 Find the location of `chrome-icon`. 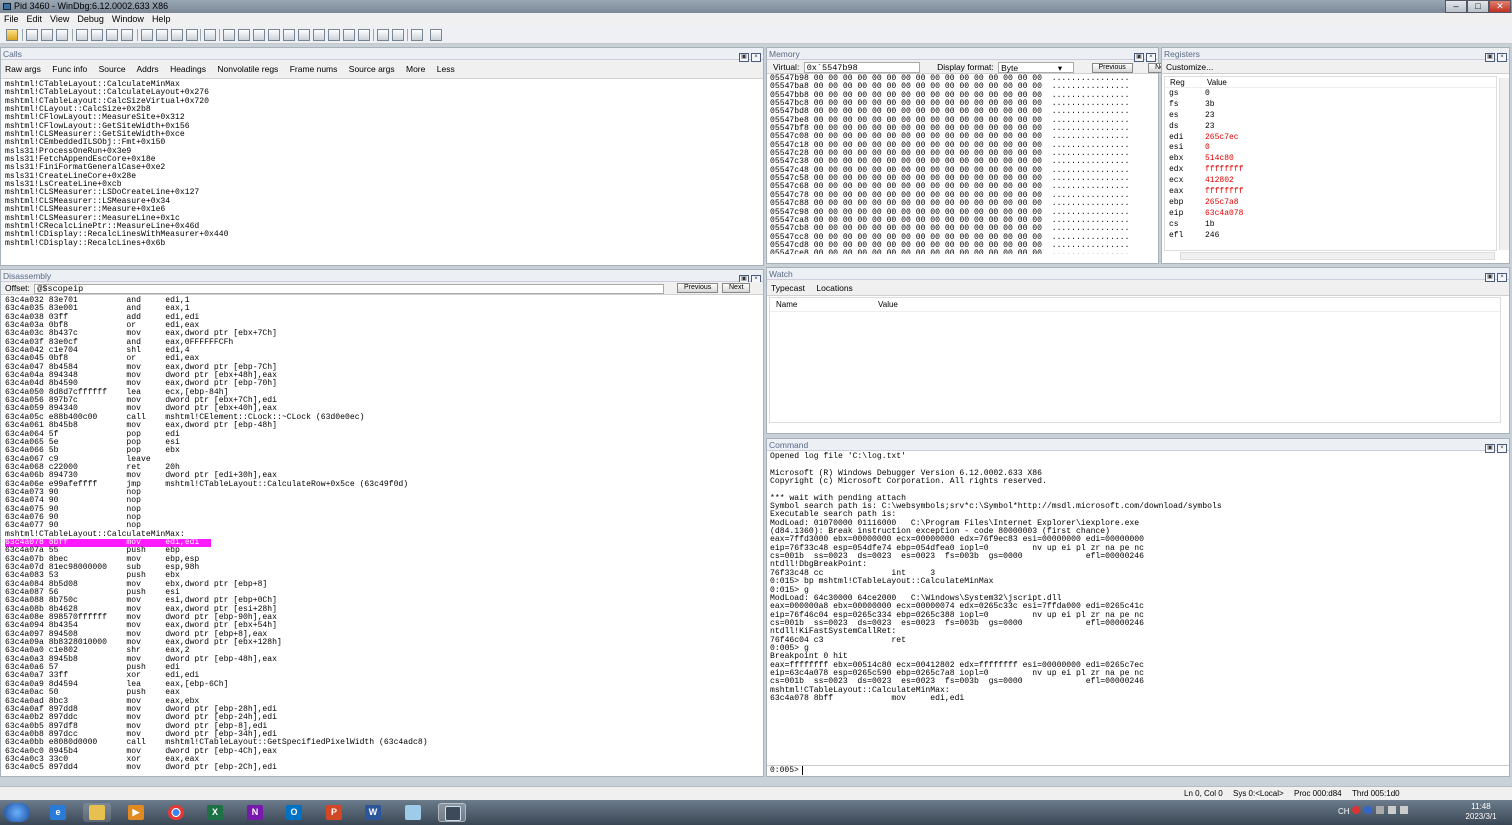

chrome-icon is located at coordinates (176, 812).